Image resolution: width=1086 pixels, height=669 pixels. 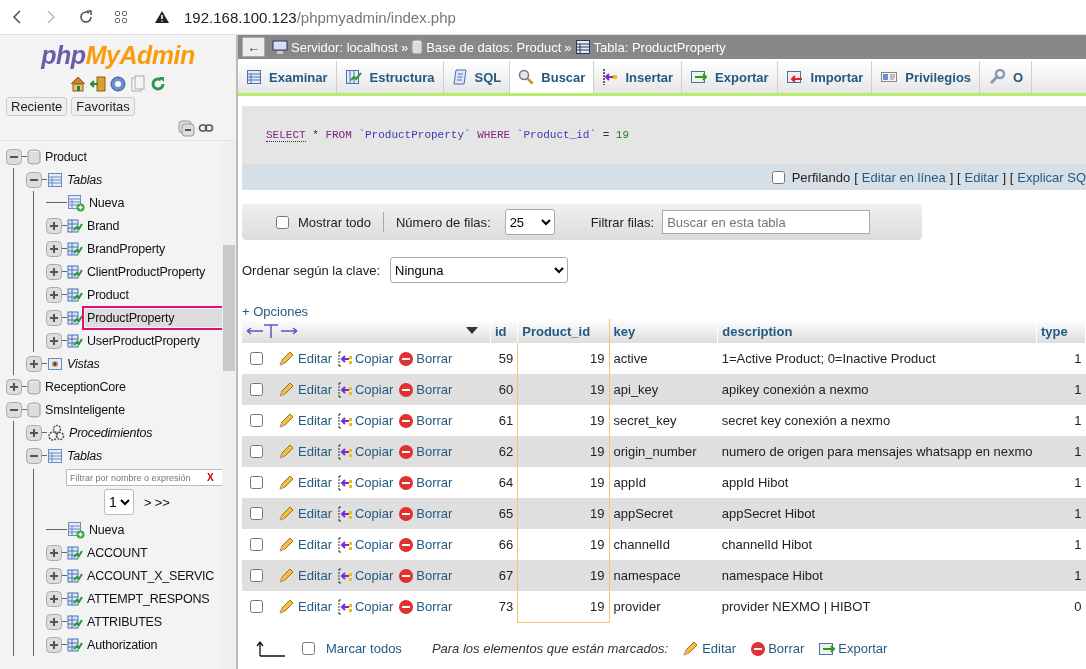 What do you see at coordinates (552, 77) in the screenshot?
I see `tab: Buscar` at bounding box center [552, 77].